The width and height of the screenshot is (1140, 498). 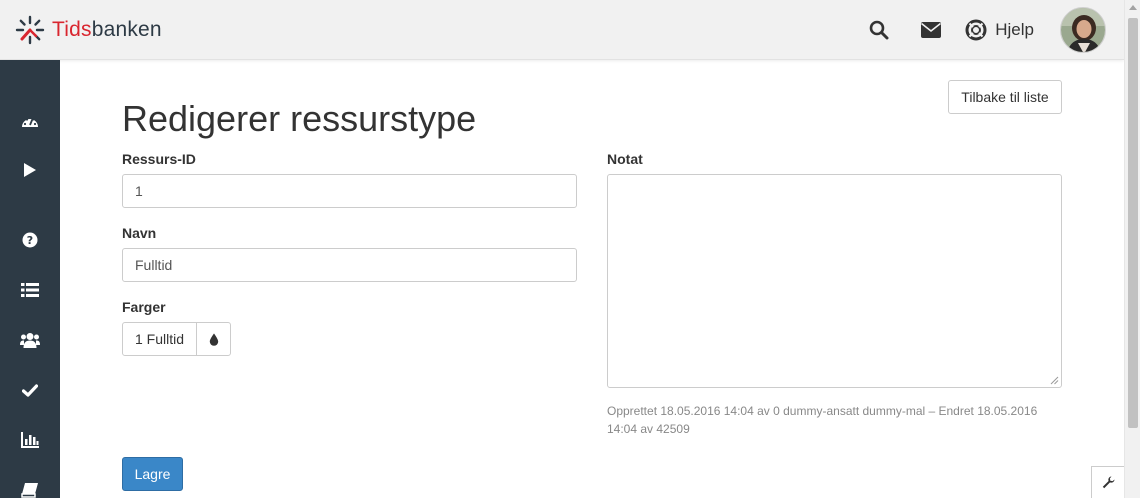 What do you see at coordinates (562, 30) in the screenshot?
I see `top-navbar: Tidsbanken Hjelp` at bounding box center [562, 30].